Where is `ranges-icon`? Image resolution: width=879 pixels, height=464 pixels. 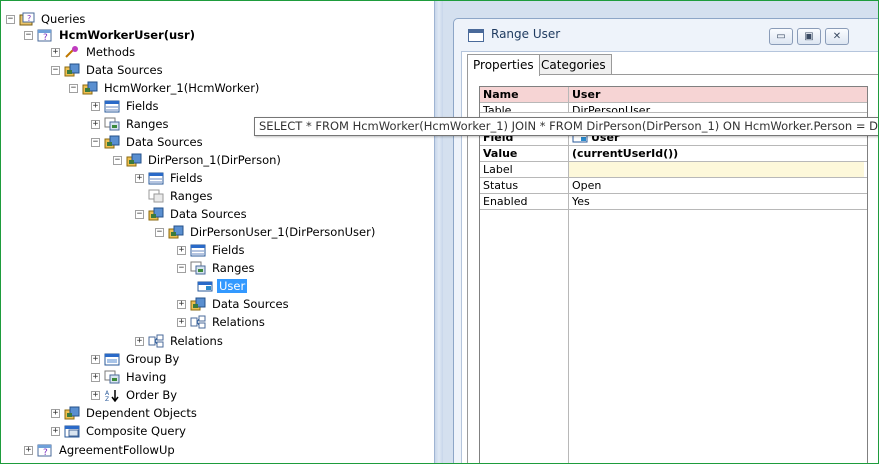
ranges-icon is located at coordinates (112, 124).